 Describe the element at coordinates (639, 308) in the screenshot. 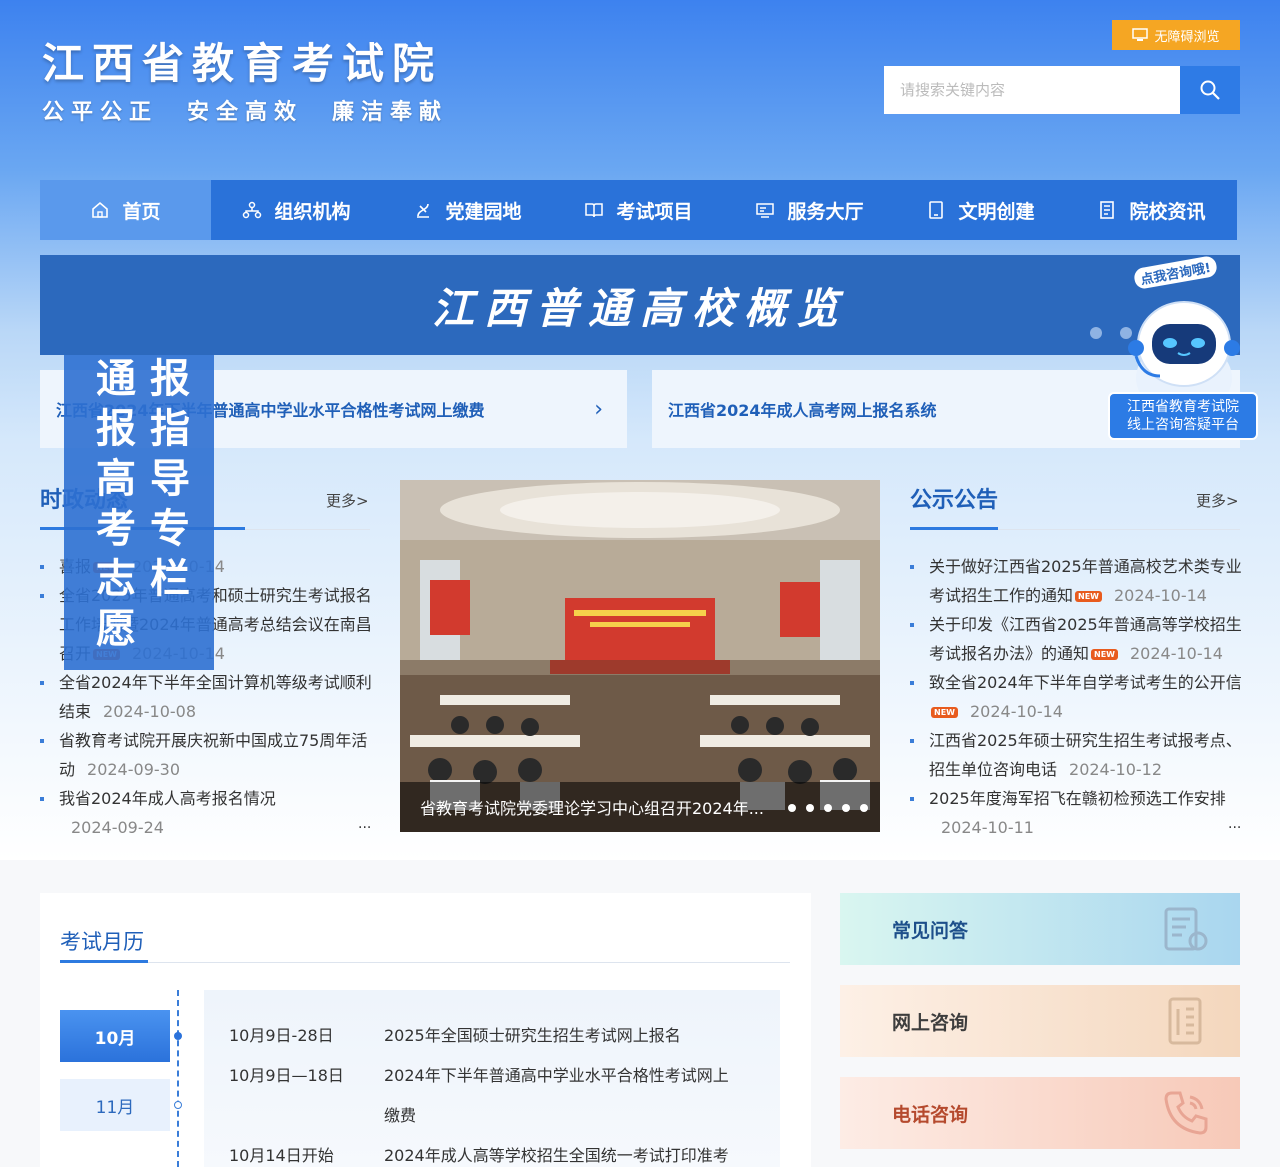

I see `banner-title: 江西普通高校概览` at that location.